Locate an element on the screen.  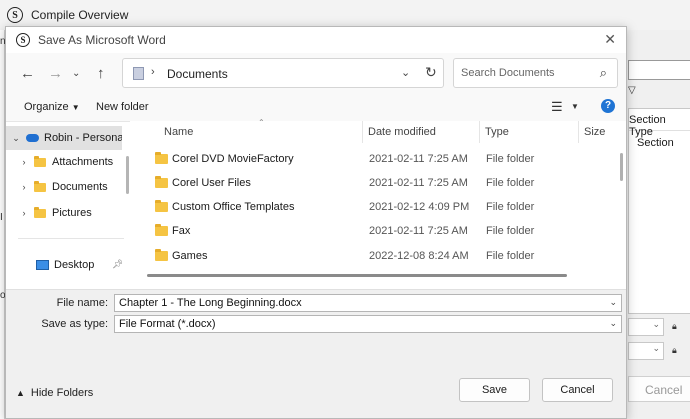
section-type-header: Section Type is located at coordinates (659, 123).